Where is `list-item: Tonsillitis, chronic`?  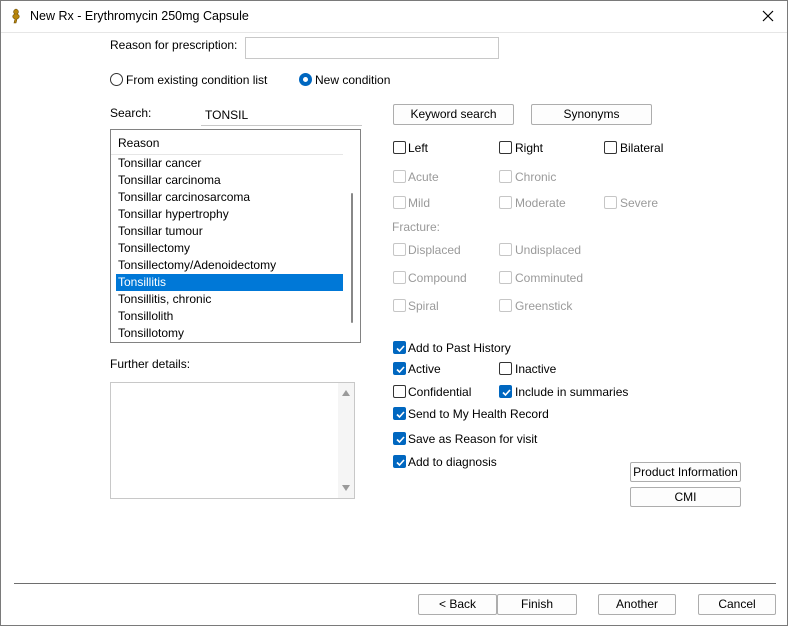 list-item: Tonsillitis, chronic is located at coordinates (229, 299).